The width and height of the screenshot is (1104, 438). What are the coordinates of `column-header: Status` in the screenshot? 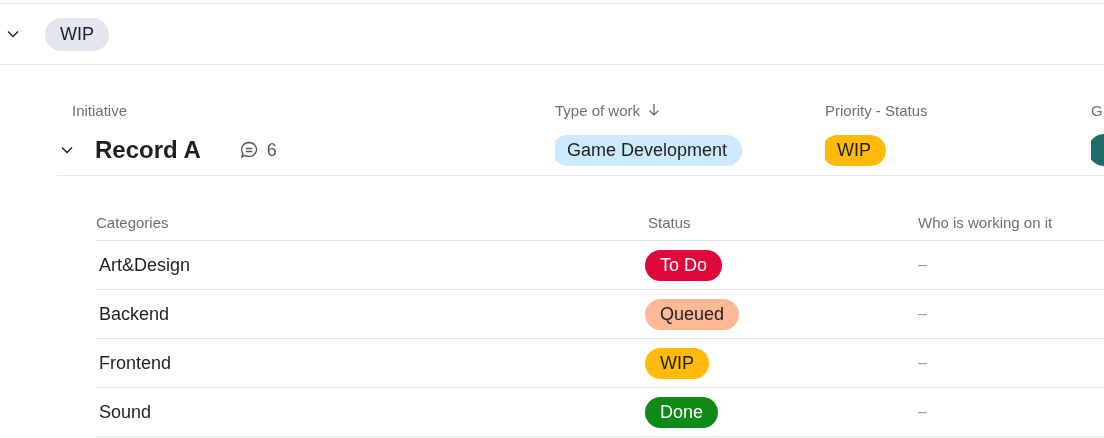 It's located at (668, 222).